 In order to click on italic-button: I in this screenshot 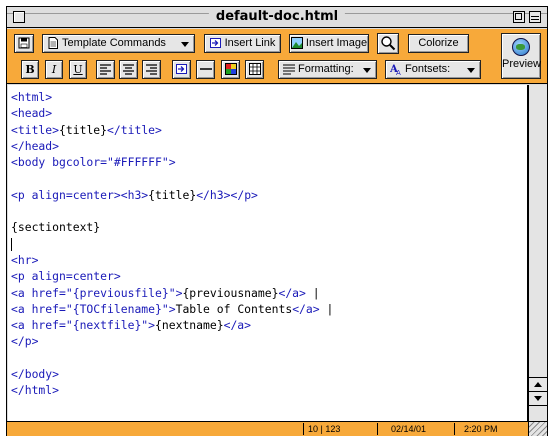, I will do `click(54, 69)`.